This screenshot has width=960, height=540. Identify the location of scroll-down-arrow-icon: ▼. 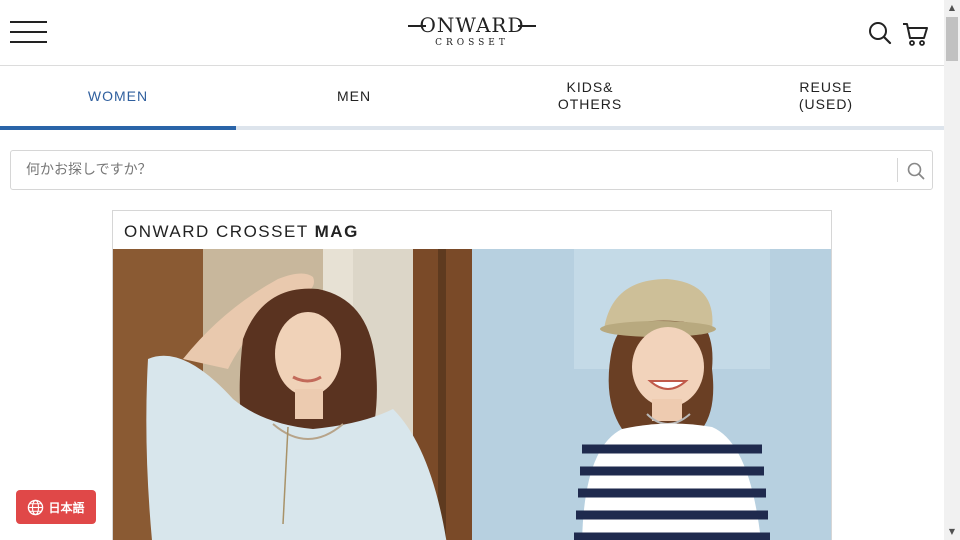
(952, 532).